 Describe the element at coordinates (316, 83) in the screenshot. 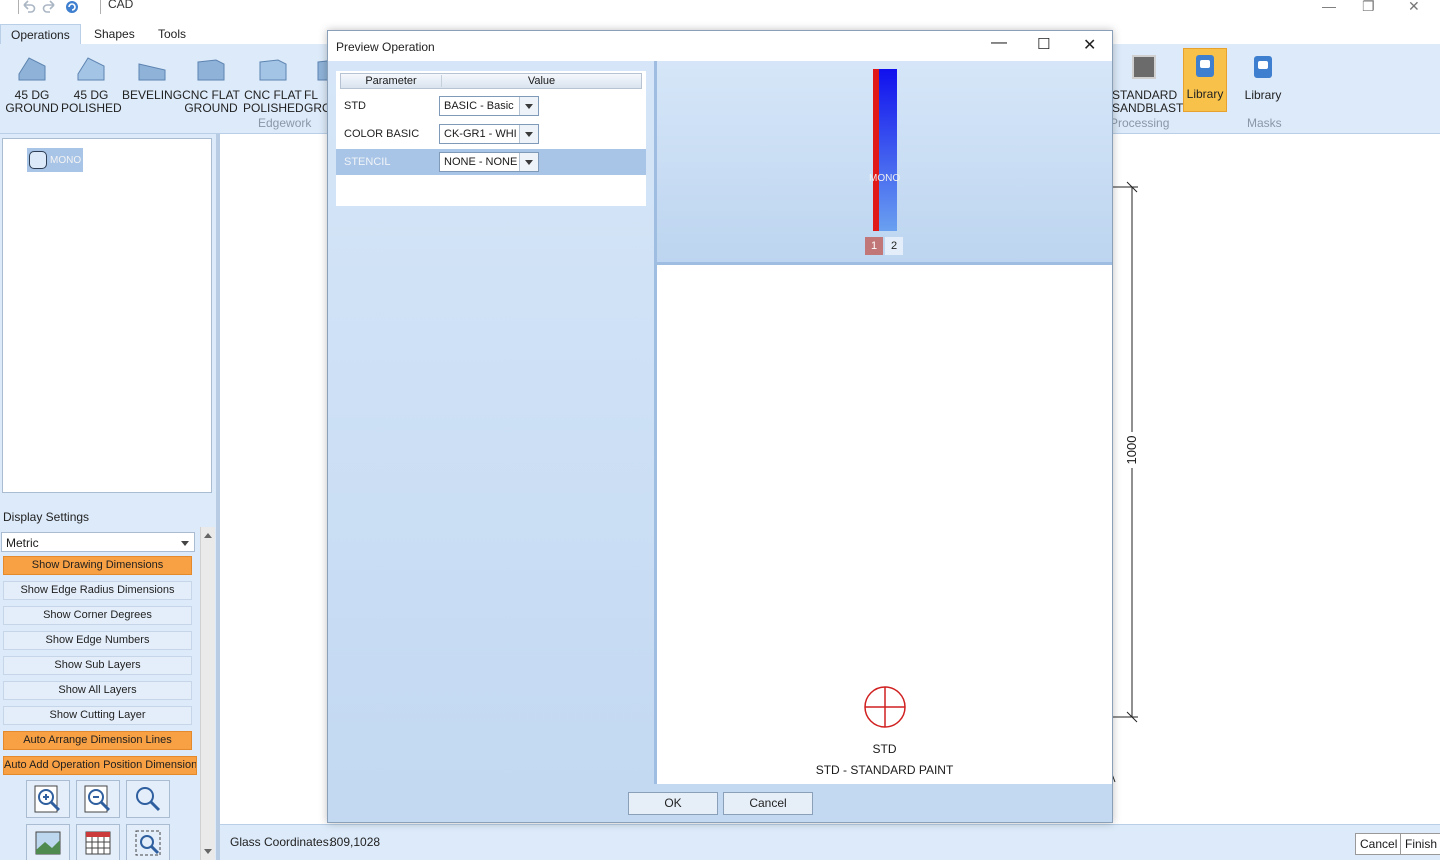

I see `edgework-fl-gro-button: FL GRO` at that location.